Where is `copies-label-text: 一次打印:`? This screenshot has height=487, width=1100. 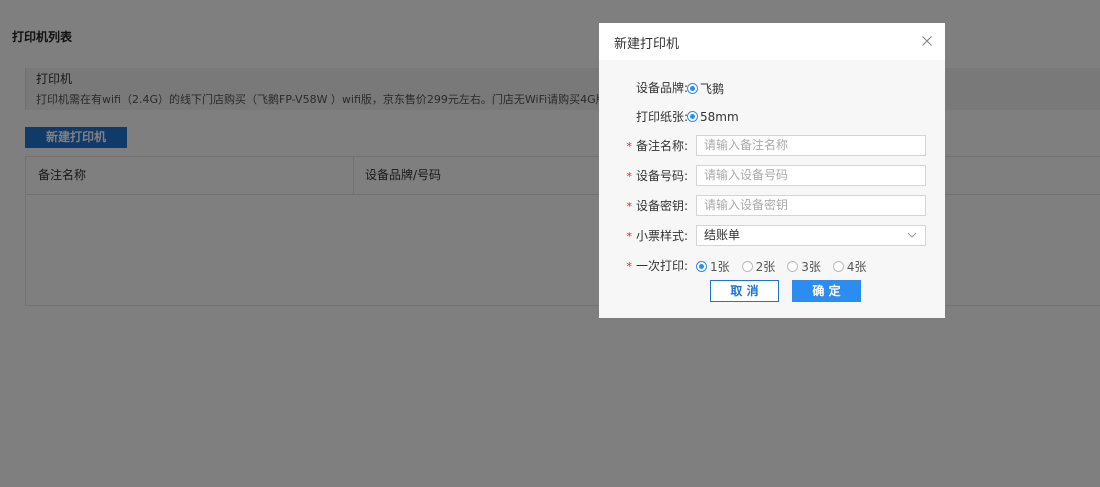 copies-label-text: 一次打印: is located at coordinates (661, 266).